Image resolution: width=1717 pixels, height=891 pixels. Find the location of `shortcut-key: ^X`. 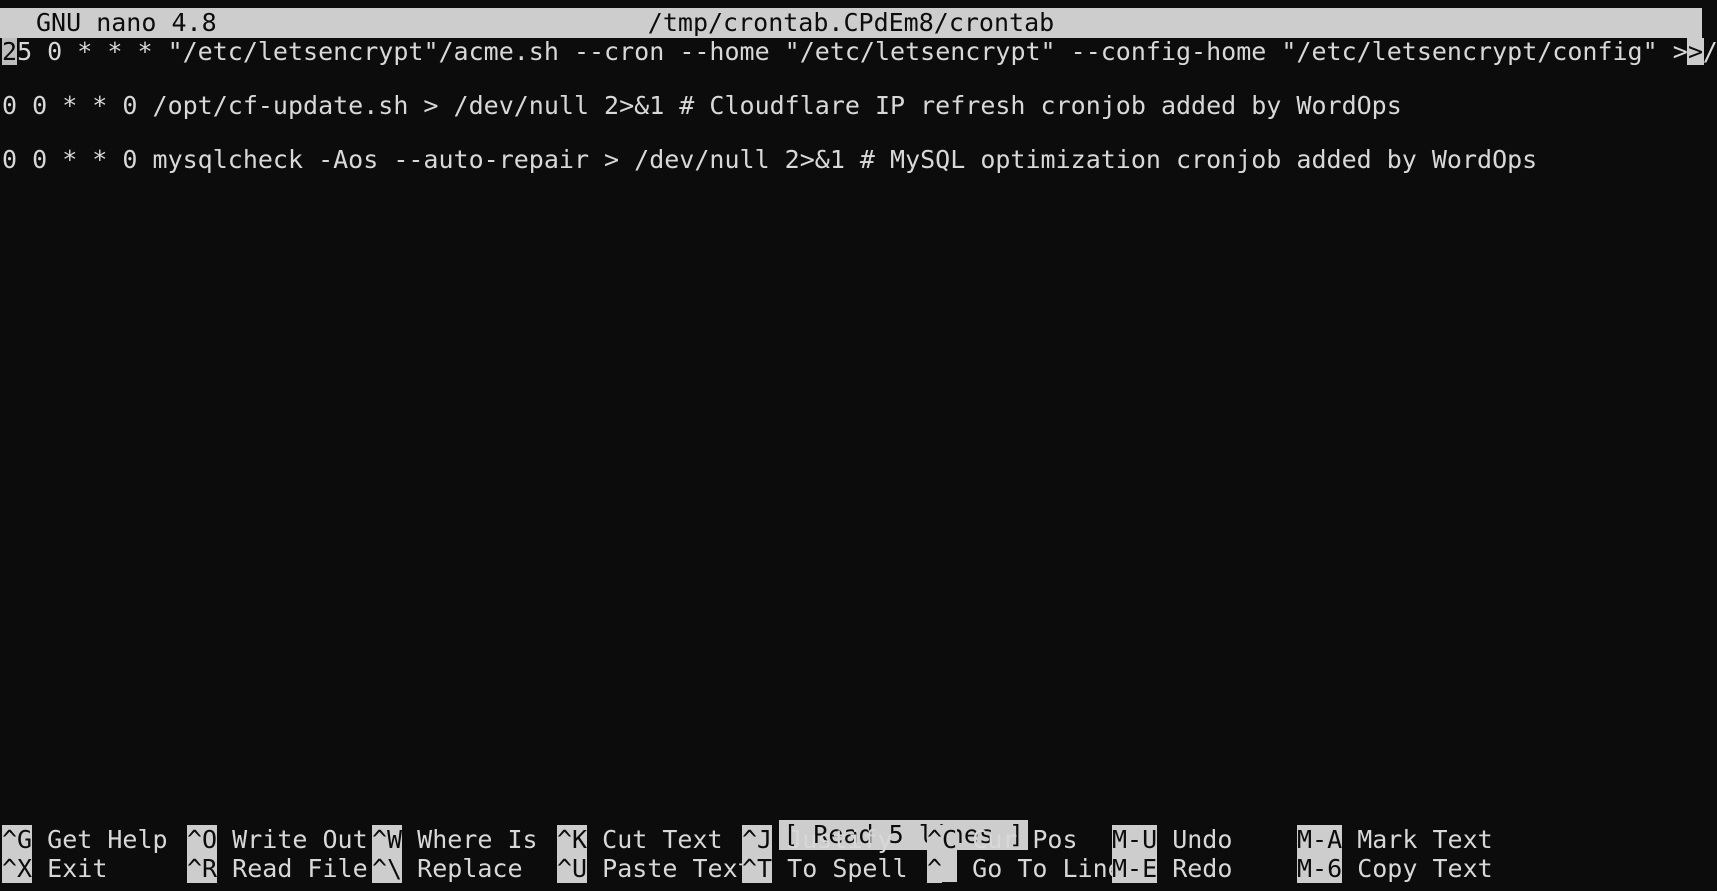

shortcut-key: ^X is located at coordinates (17, 868).